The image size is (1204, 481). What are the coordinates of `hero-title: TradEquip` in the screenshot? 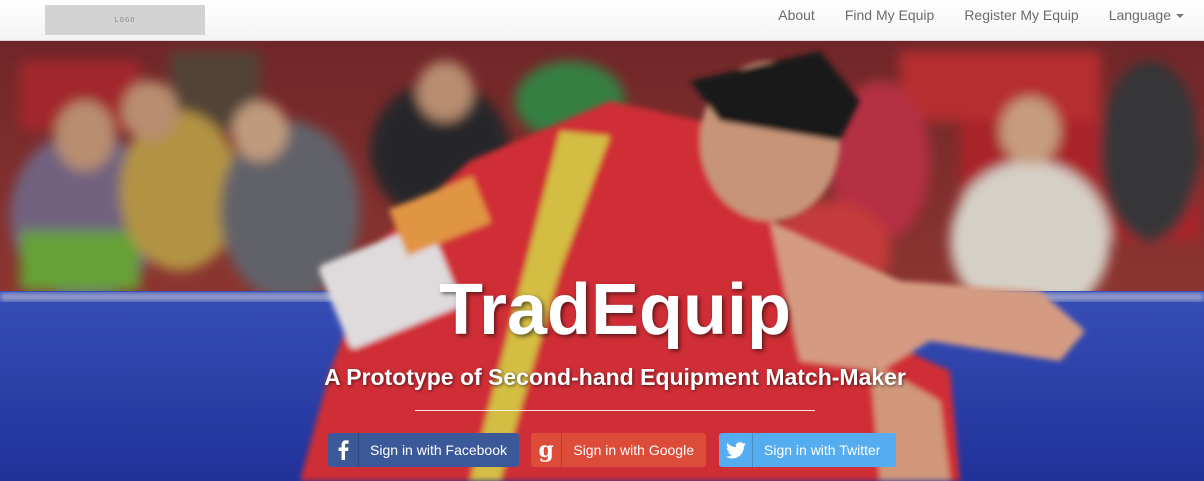 It's located at (615, 310).